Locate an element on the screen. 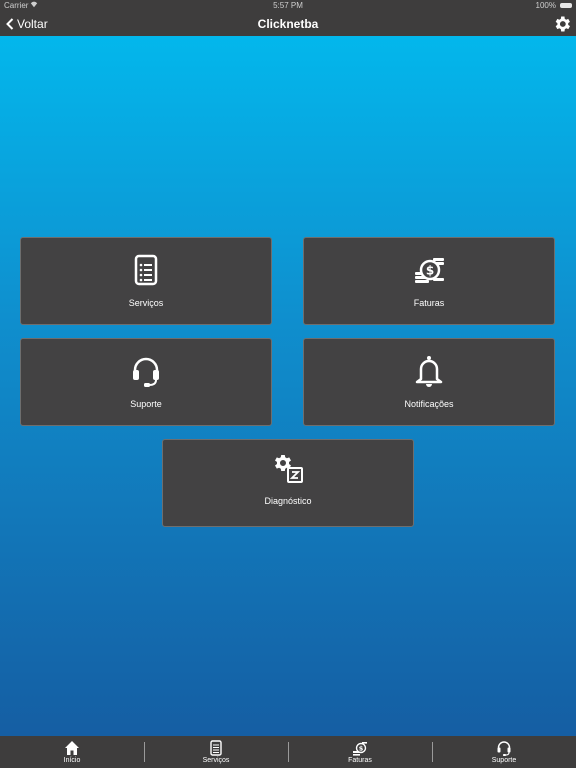 This screenshot has width=576, height=768. tab-faturas: $ Faturas is located at coordinates (360, 752).